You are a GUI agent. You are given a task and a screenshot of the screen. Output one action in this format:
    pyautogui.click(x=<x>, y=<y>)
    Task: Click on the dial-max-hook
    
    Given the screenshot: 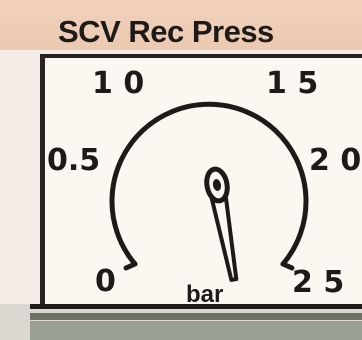 What is the action you would take?
    pyautogui.click(x=287, y=266)
    